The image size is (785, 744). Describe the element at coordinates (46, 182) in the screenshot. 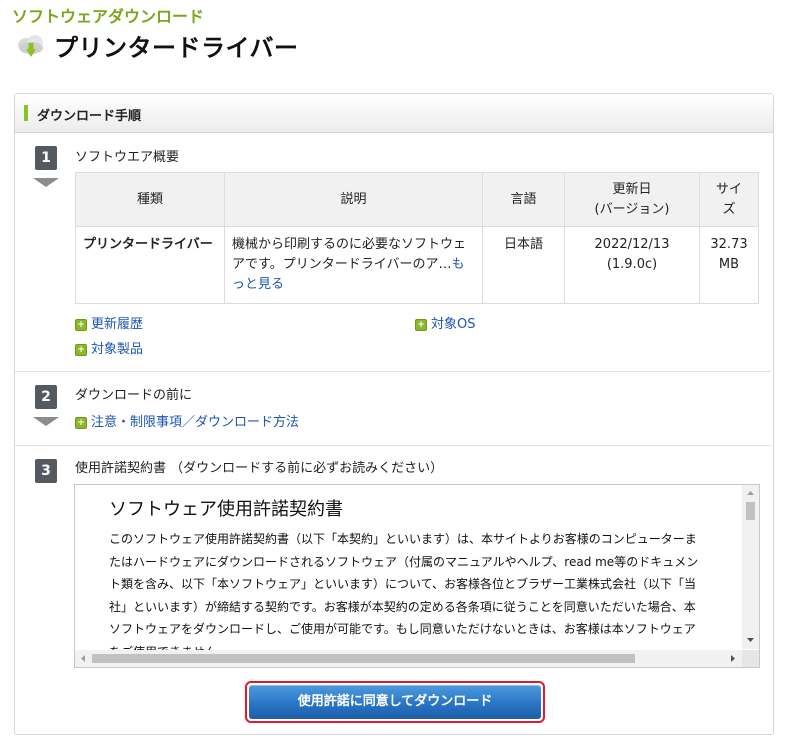

I see `step-1-arrow-icon` at that location.